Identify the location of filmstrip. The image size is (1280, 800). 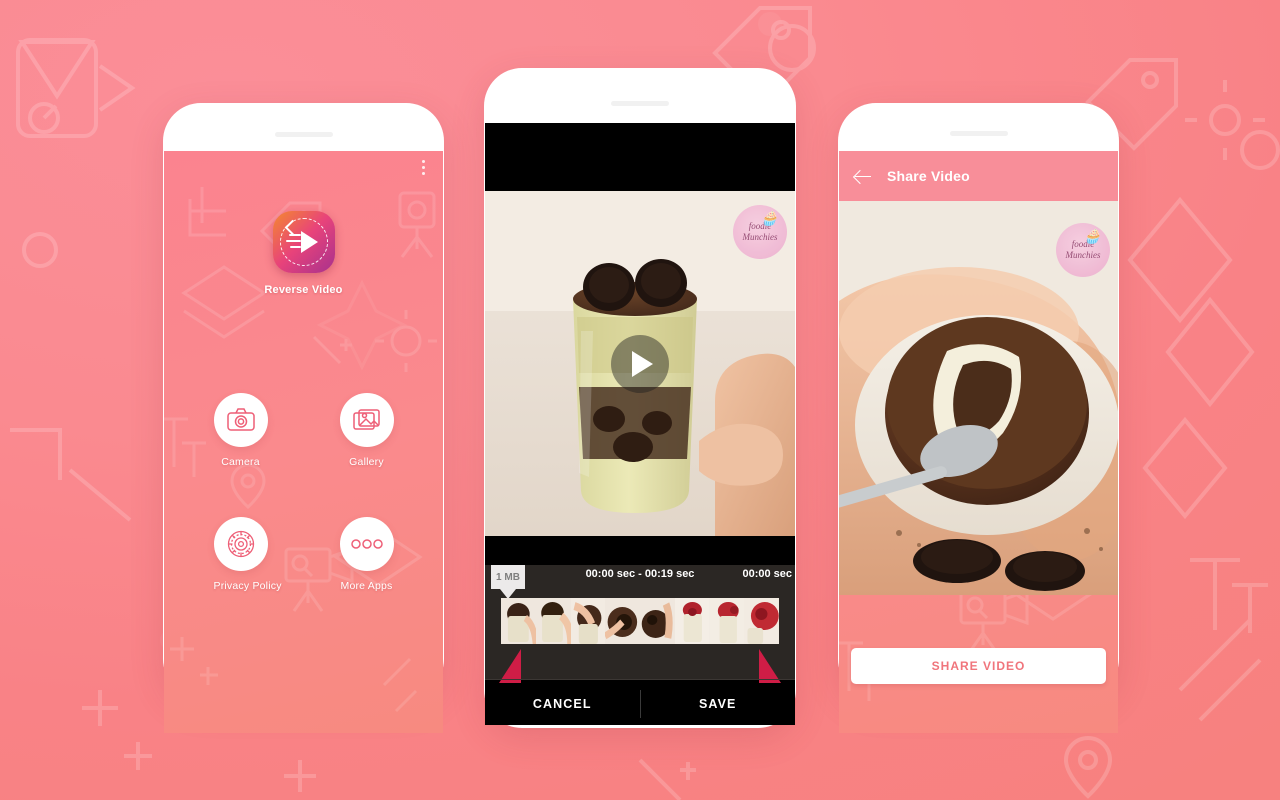
(640, 621).